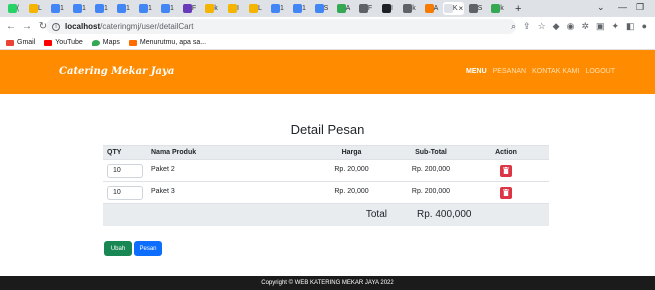 The image size is (655, 290). Describe the element at coordinates (644, 26) in the screenshot. I see `profile-icon: ●` at that location.